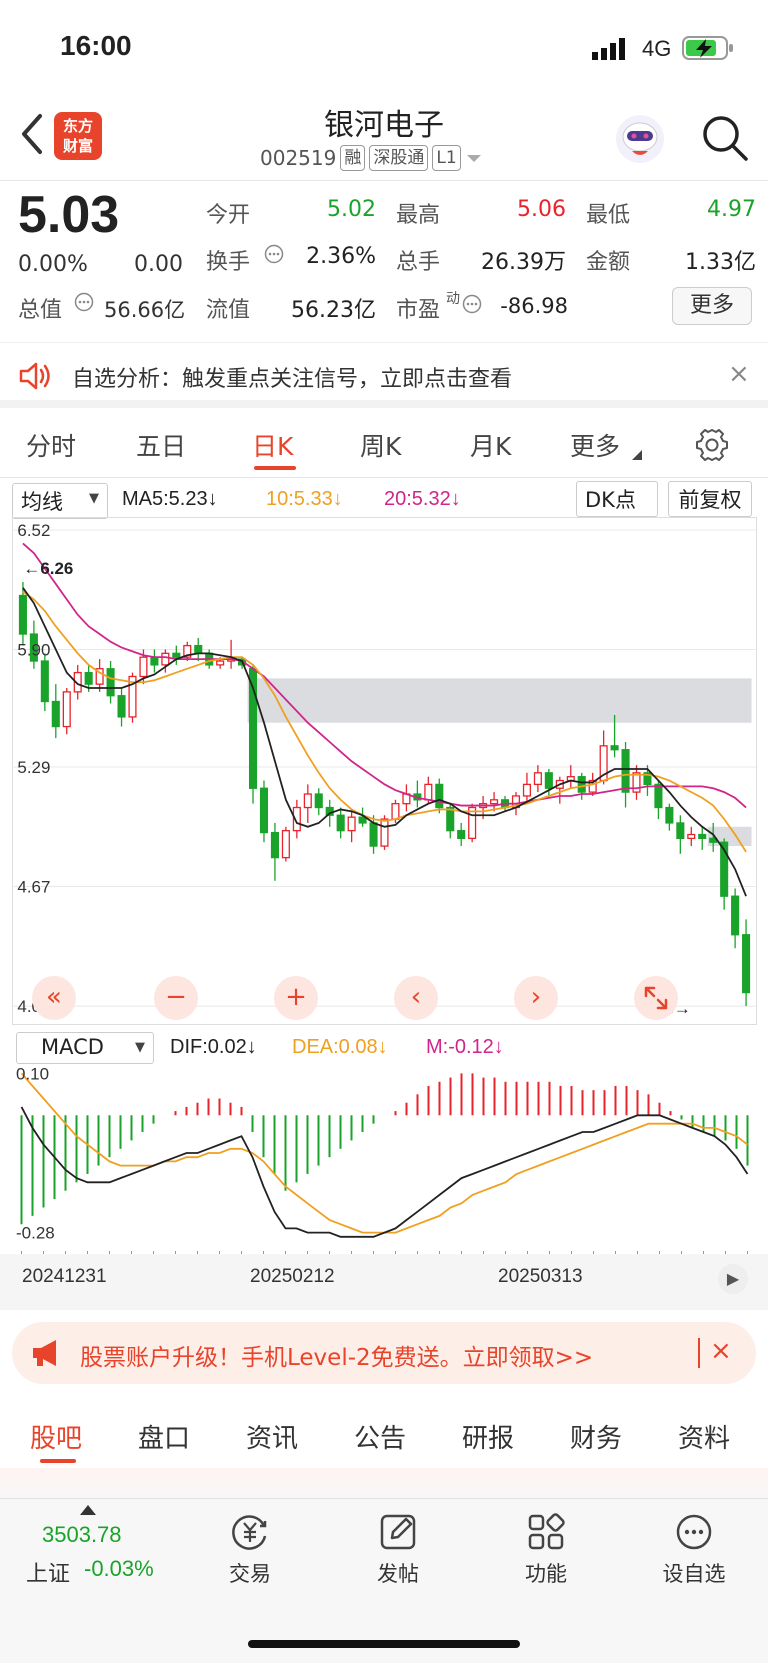 This screenshot has height=1663, width=768. Describe the element at coordinates (380, 445) in the screenshot. I see `tab-weekly-k: 周K` at that location.